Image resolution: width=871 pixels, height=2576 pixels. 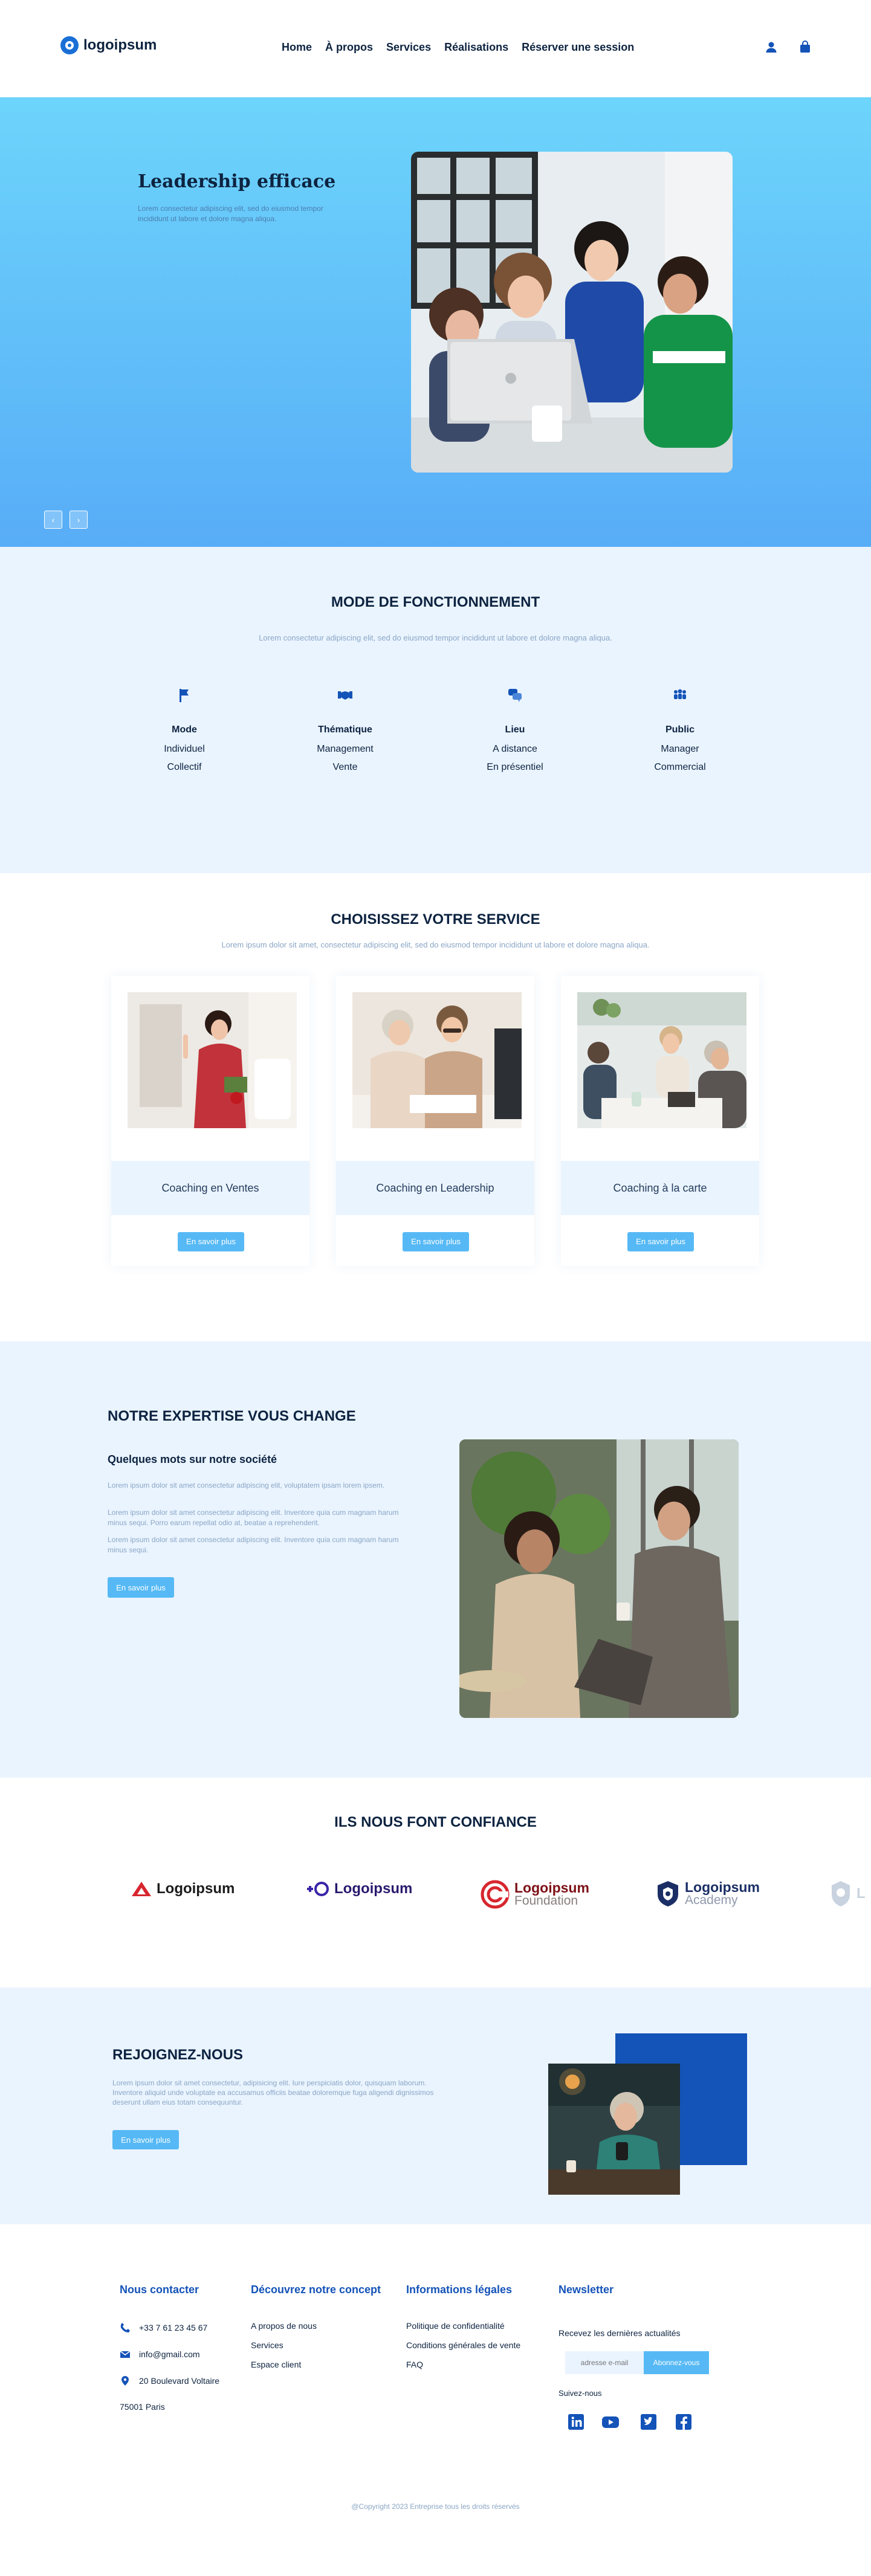 What do you see at coordinates (184, 695) in the screenshot?
I see `flag-icon` at bounding box center [184, 695].